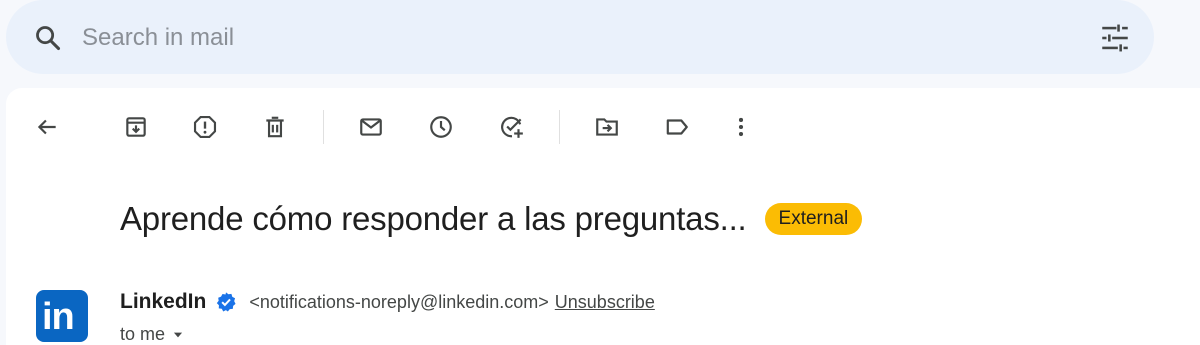 This screenshot has height=345, width=1200. I want to click on mark-unread-button, so click(371, 127).